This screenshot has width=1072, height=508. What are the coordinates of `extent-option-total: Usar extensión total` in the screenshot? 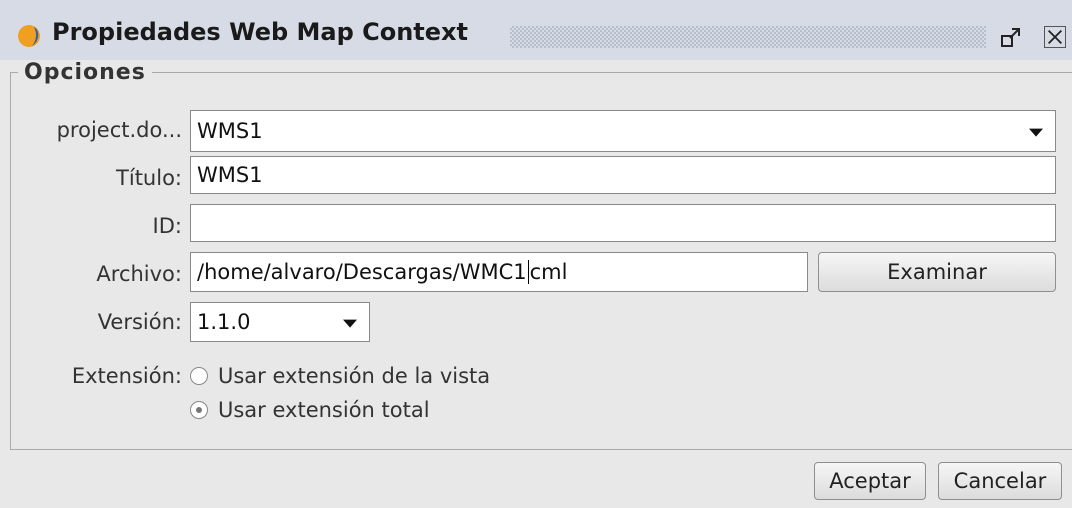 It's located at (310, 410).